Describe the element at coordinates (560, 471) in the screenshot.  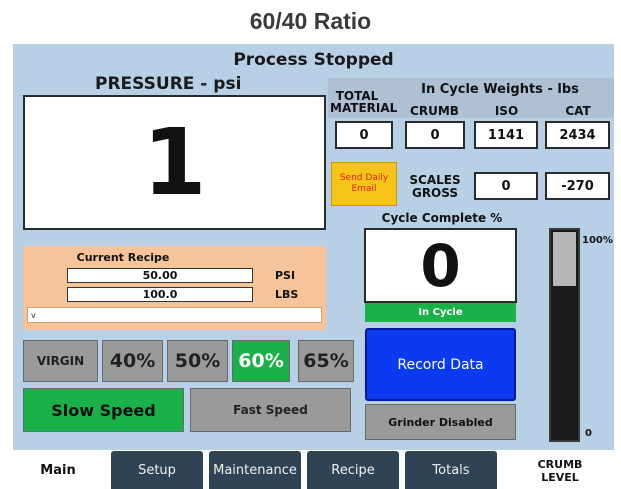
I see `crumb-level-label: CRUMB LEVEL` at that location.